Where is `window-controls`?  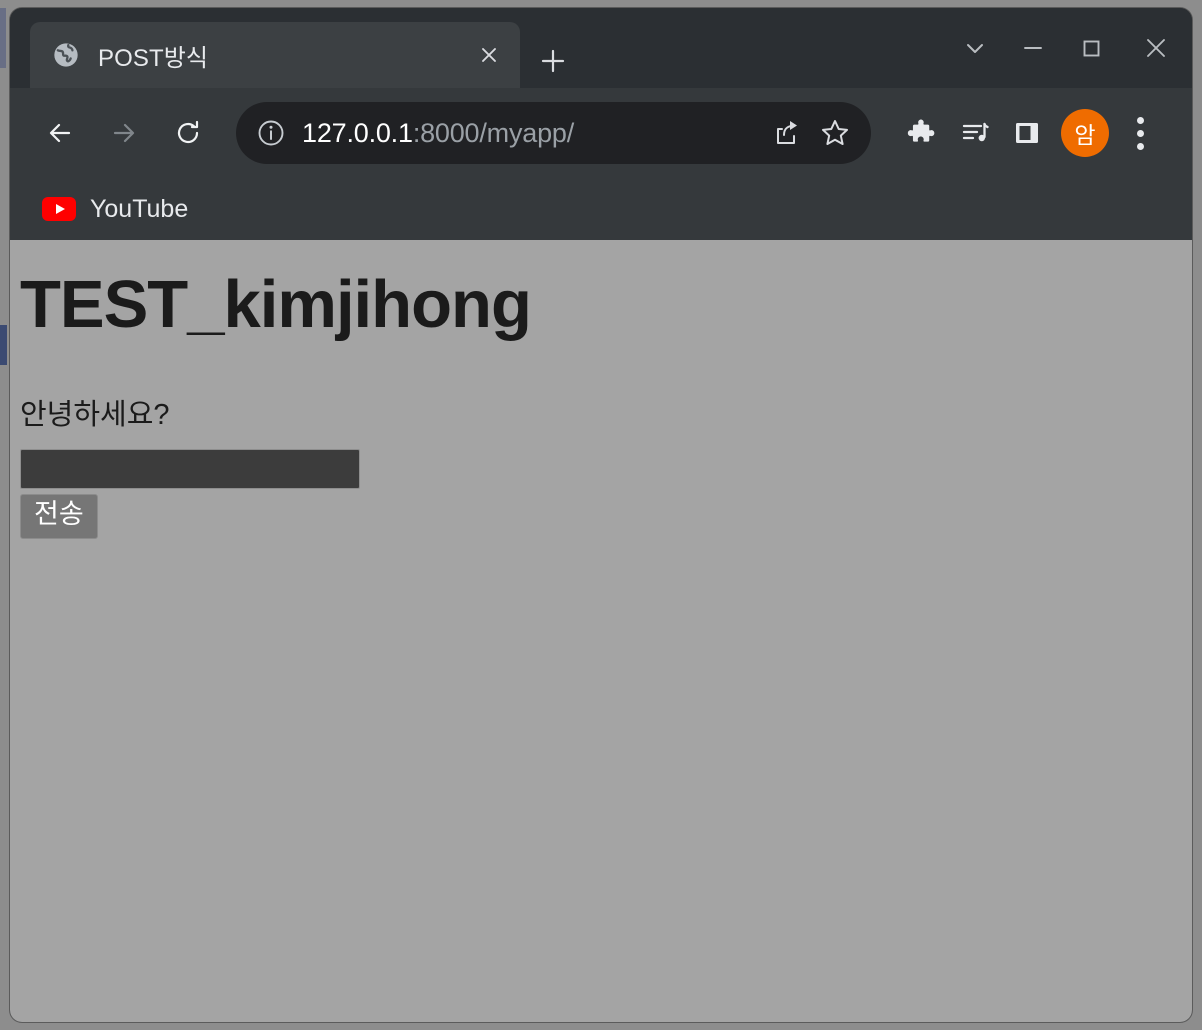
window-controls is located at coordinates (1069, 48).